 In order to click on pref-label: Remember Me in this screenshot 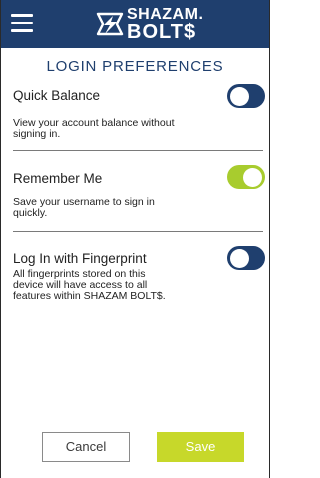, I will do `click(58, 178)`.